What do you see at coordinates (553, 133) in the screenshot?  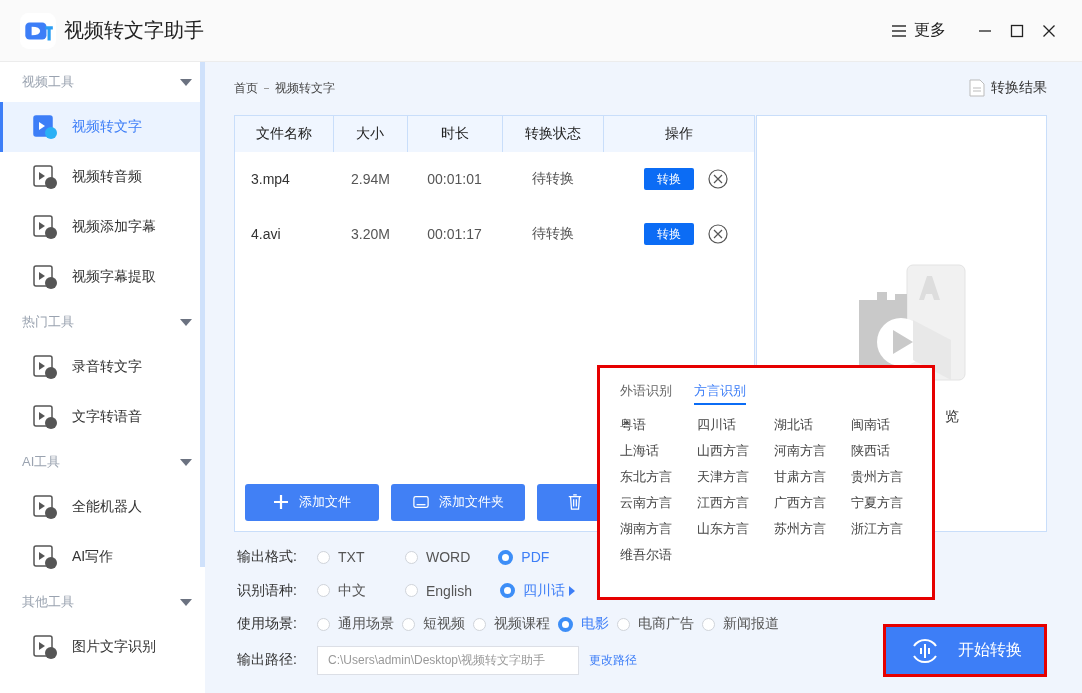 I see `column-header: 转换状态` at bounding box center [553, 133].